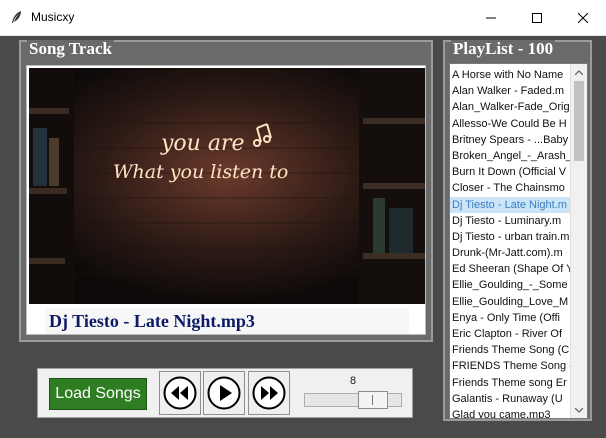  What do you see at coordinates (511, 91) in the screenshot?
I see `playlist-item: Alan Walker - Faded.m` at bounding box center [511, 91].